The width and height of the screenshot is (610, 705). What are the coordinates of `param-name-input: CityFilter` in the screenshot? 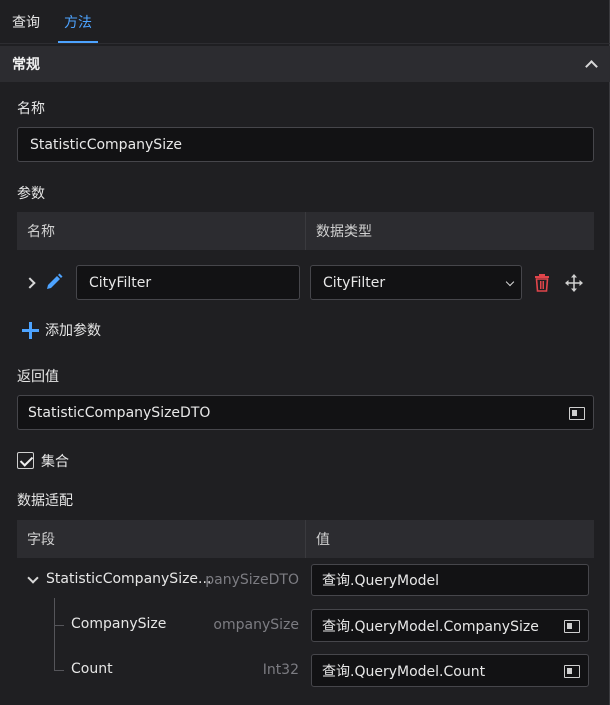 It's located at (188, 282).